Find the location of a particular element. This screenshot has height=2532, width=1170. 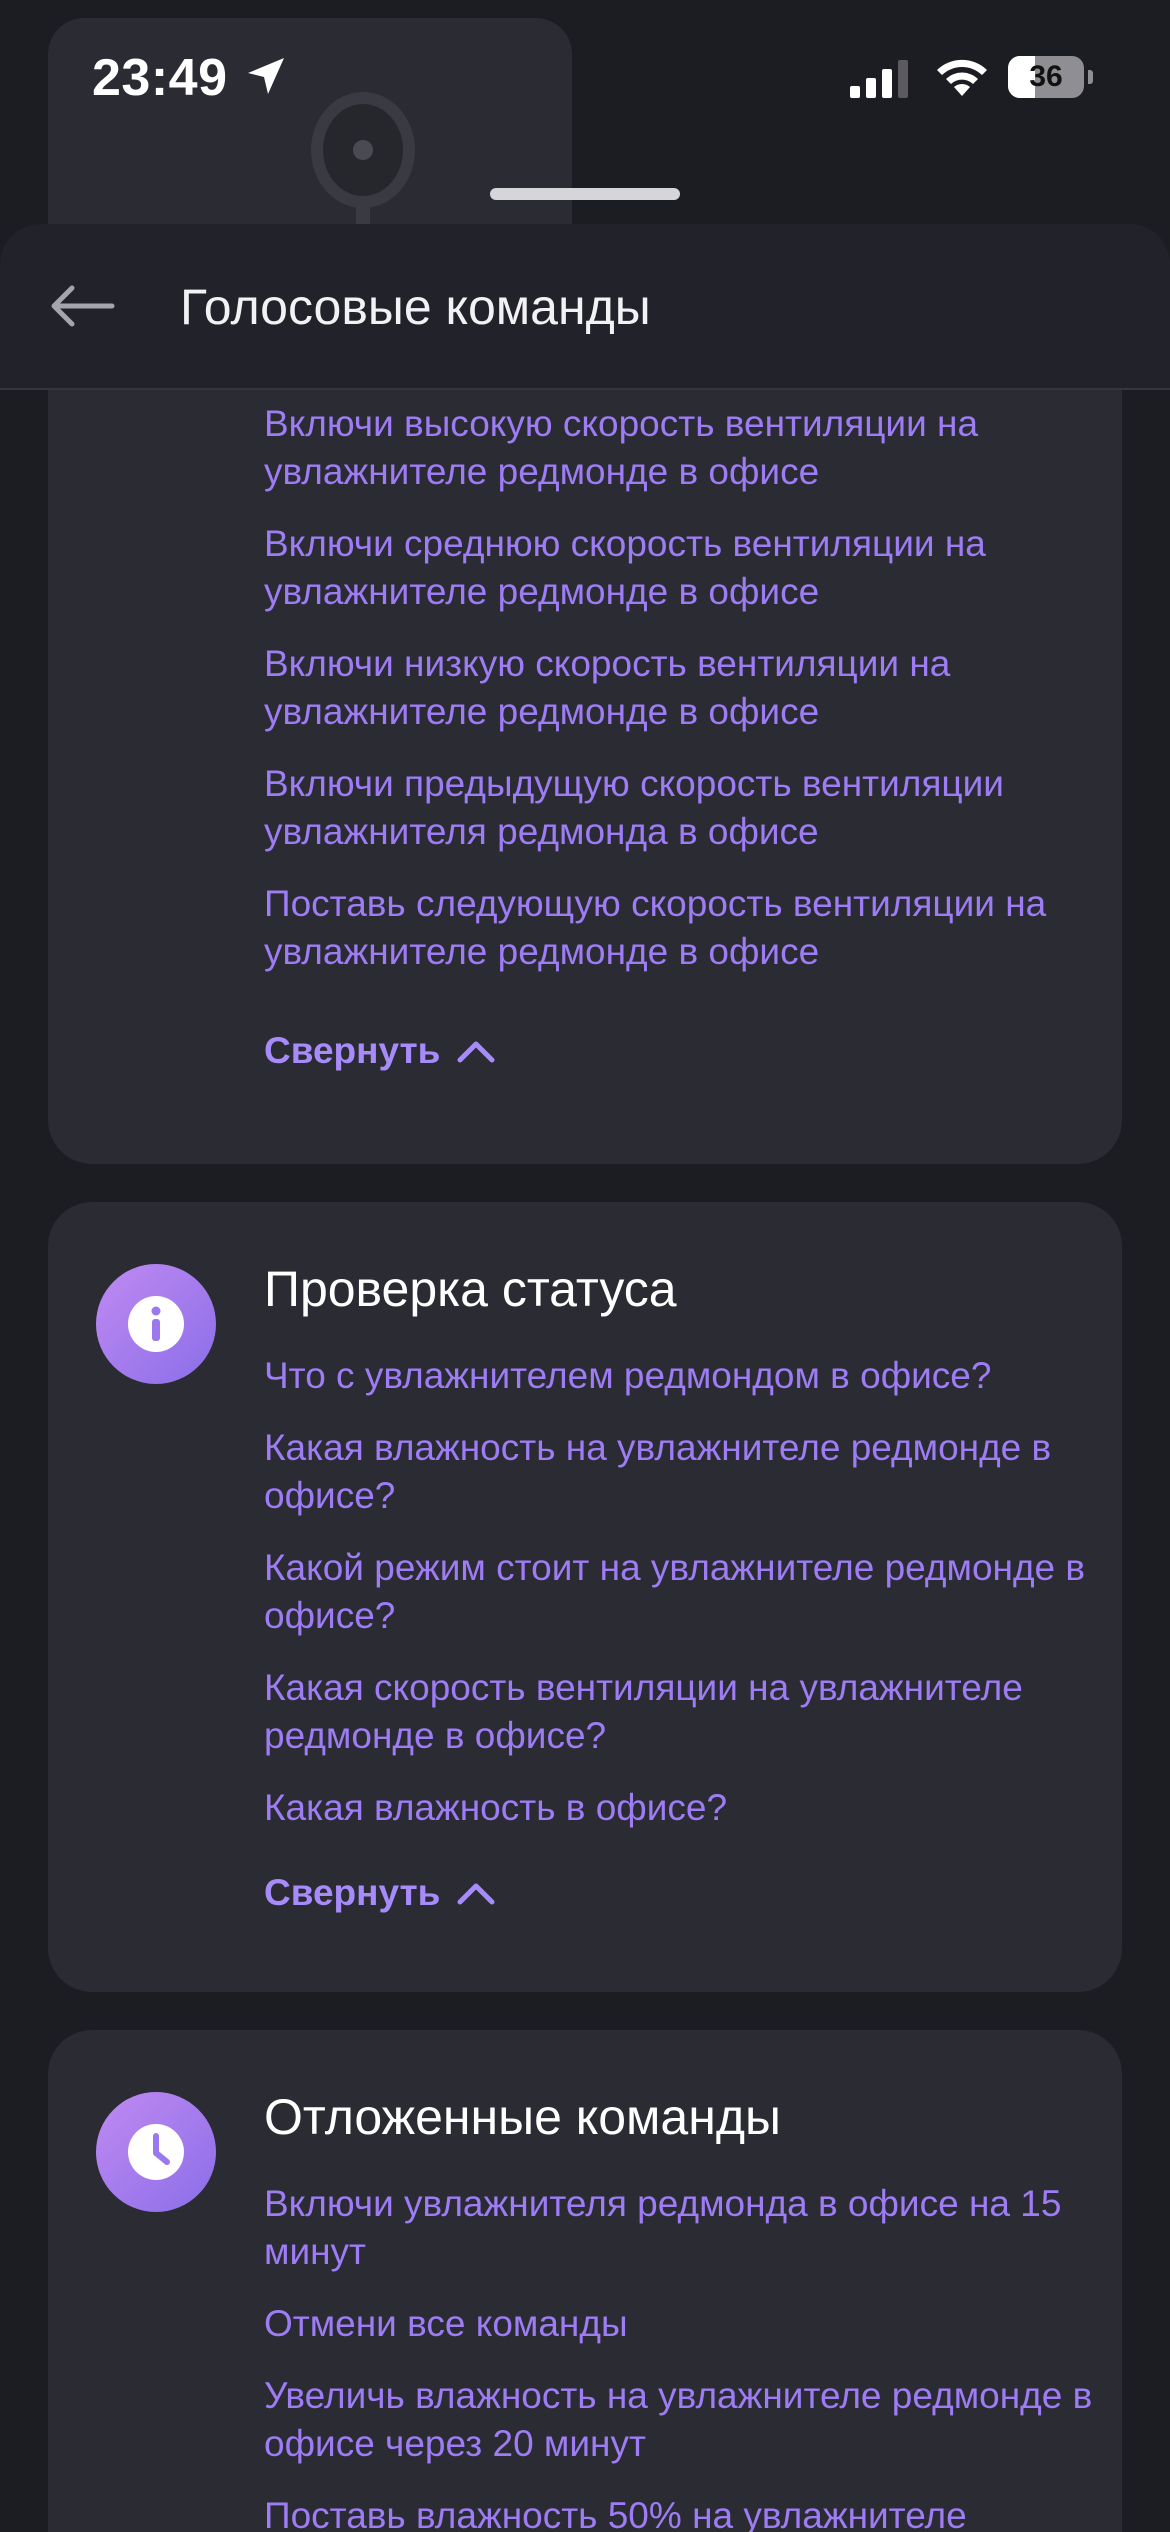

voice-command: Поставь влажность 50% на увлажнителе is located at coordinates (694, 2512).